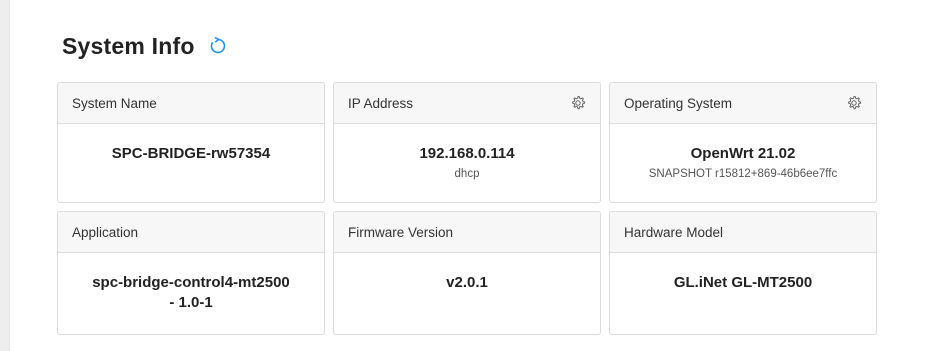 This screenshot has height=351, width=925. I want to click on card-body: spc-bridge-control4-mt2500 - 1.0-1, so click(191, 293).